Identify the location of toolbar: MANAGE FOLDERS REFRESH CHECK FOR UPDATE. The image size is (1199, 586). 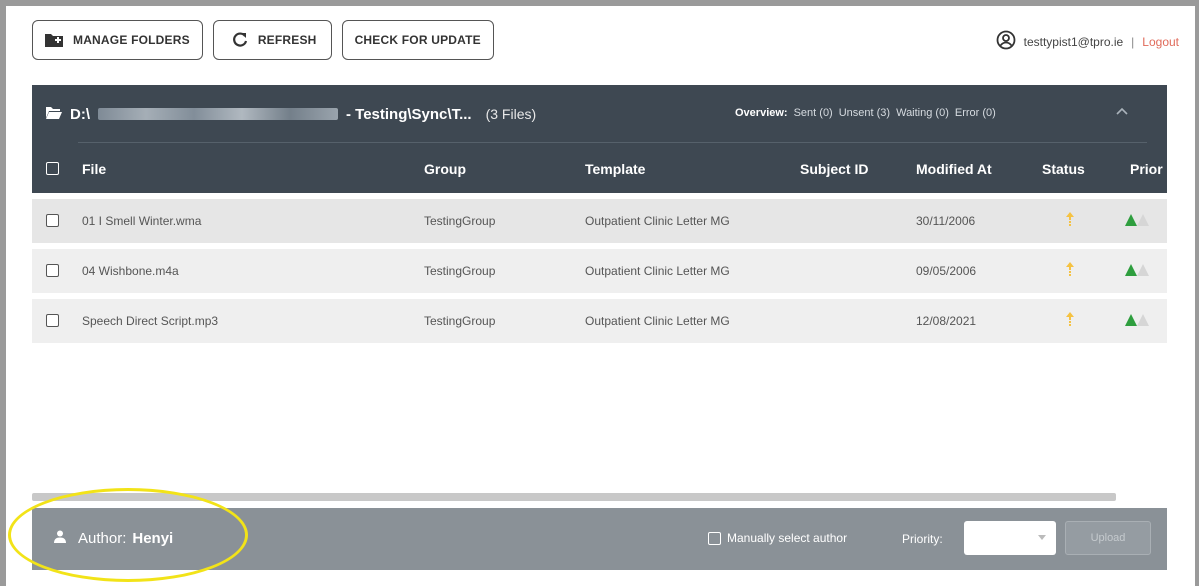
(263, 40).